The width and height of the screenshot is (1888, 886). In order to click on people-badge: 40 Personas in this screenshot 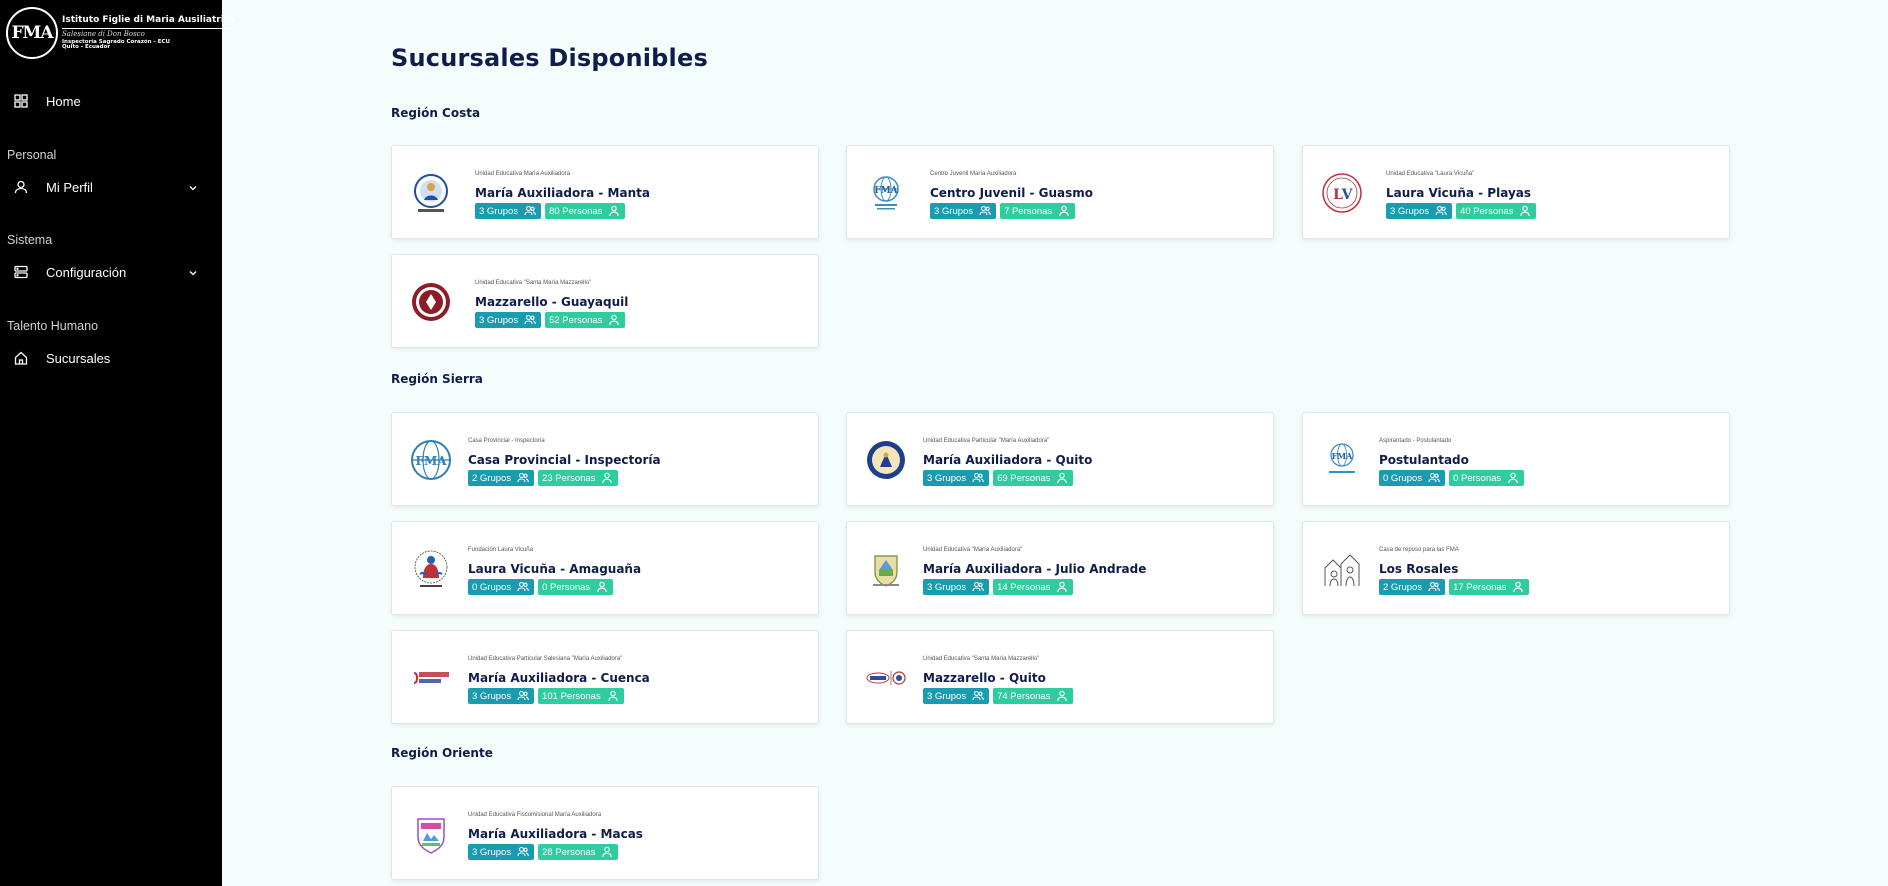, I will do `click(1496, 211)`.